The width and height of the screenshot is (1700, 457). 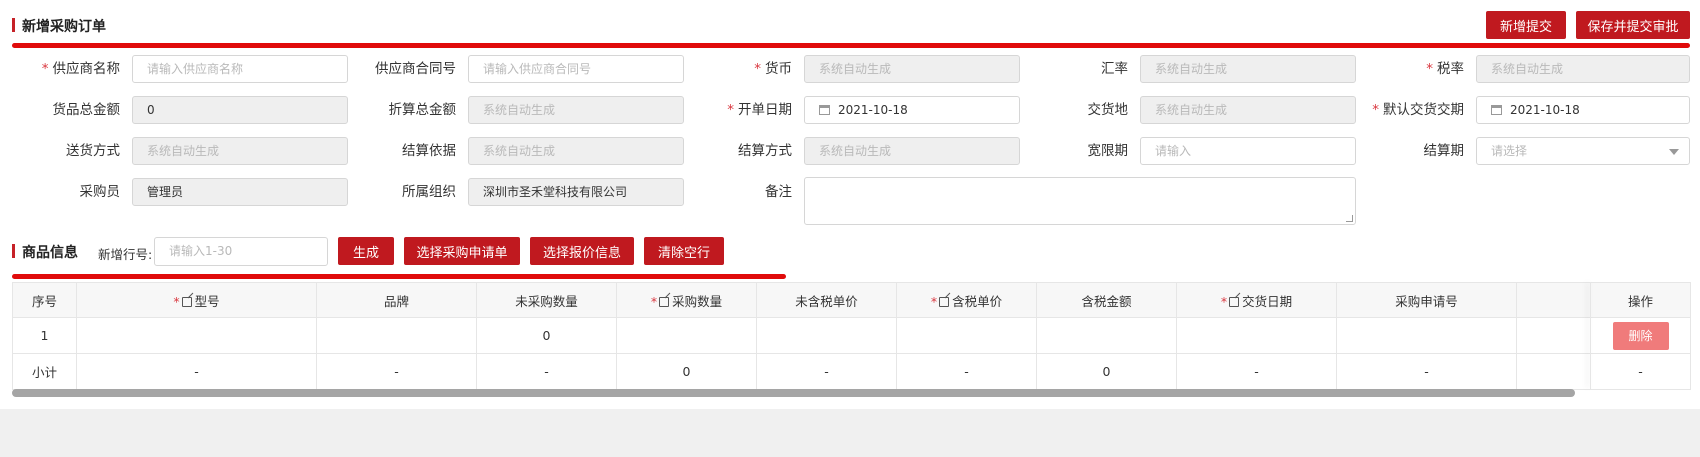 What do you see at coordinates (240, 192) in the screenshot?
I see `purchaser-input: 管理员` at bounding box center [240, 192].